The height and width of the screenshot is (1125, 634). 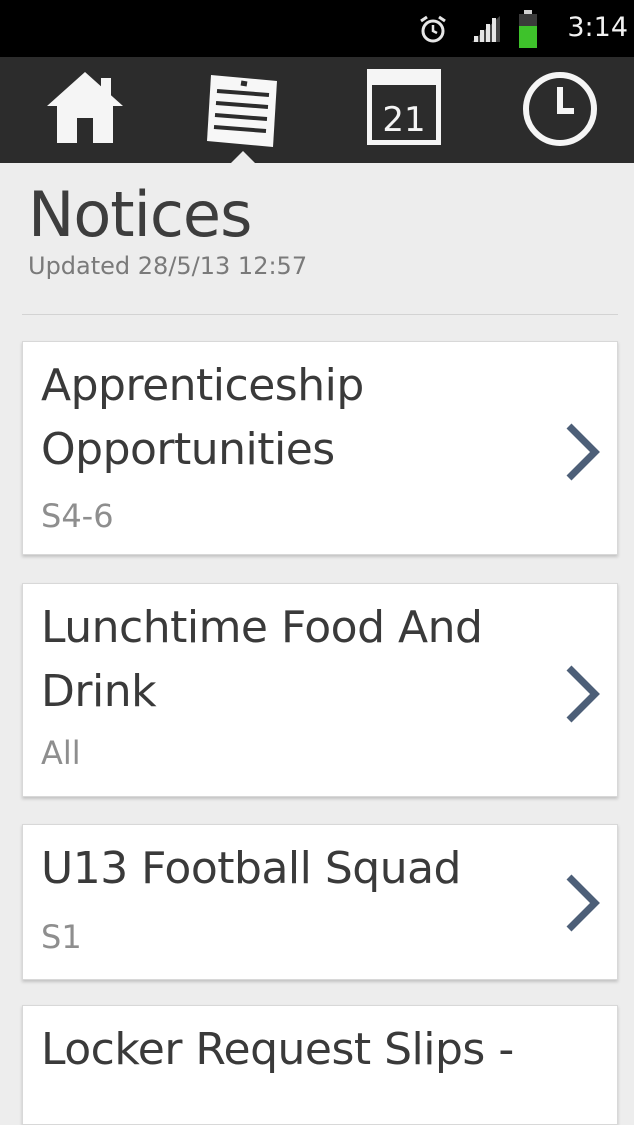 I want to click on nav-calendar: 21, so click(x=403, y=110).